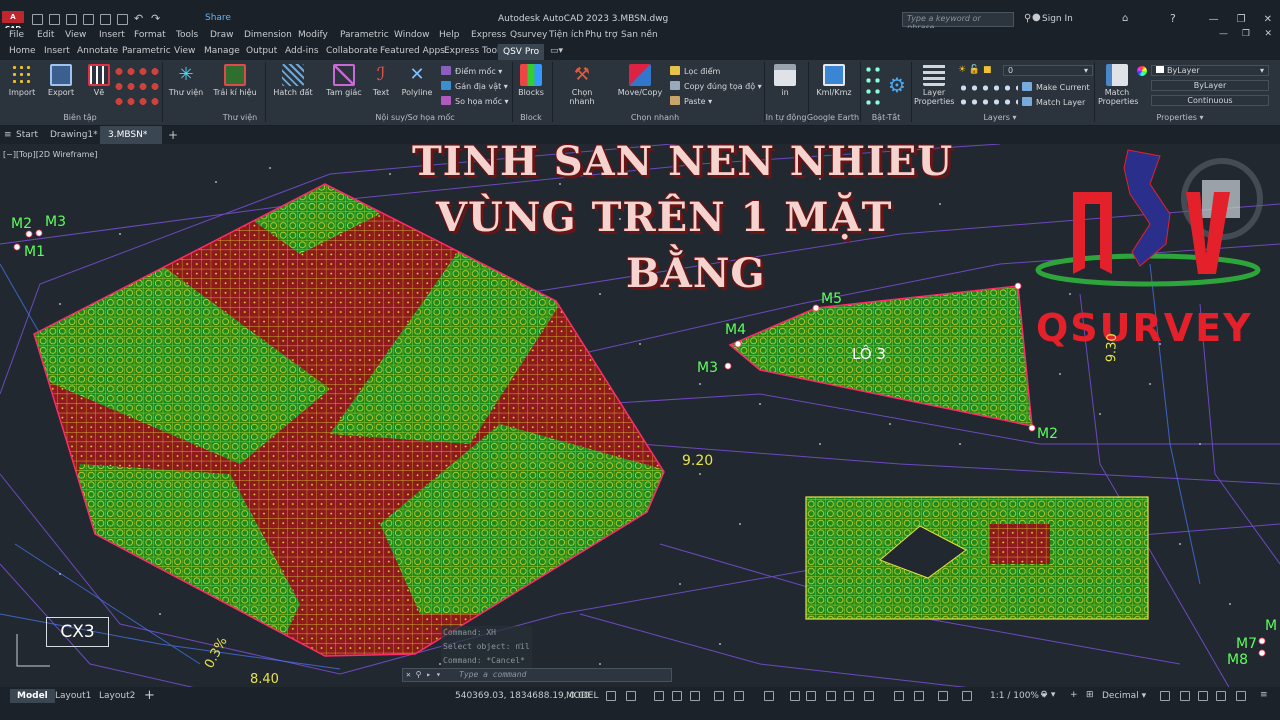 This screenshot has width=1280, height=720. What do you see at coordinates (1057, 19) in the screenshot?
I see `sign-in-button: Sign In` at bounding box center [1057, 19].